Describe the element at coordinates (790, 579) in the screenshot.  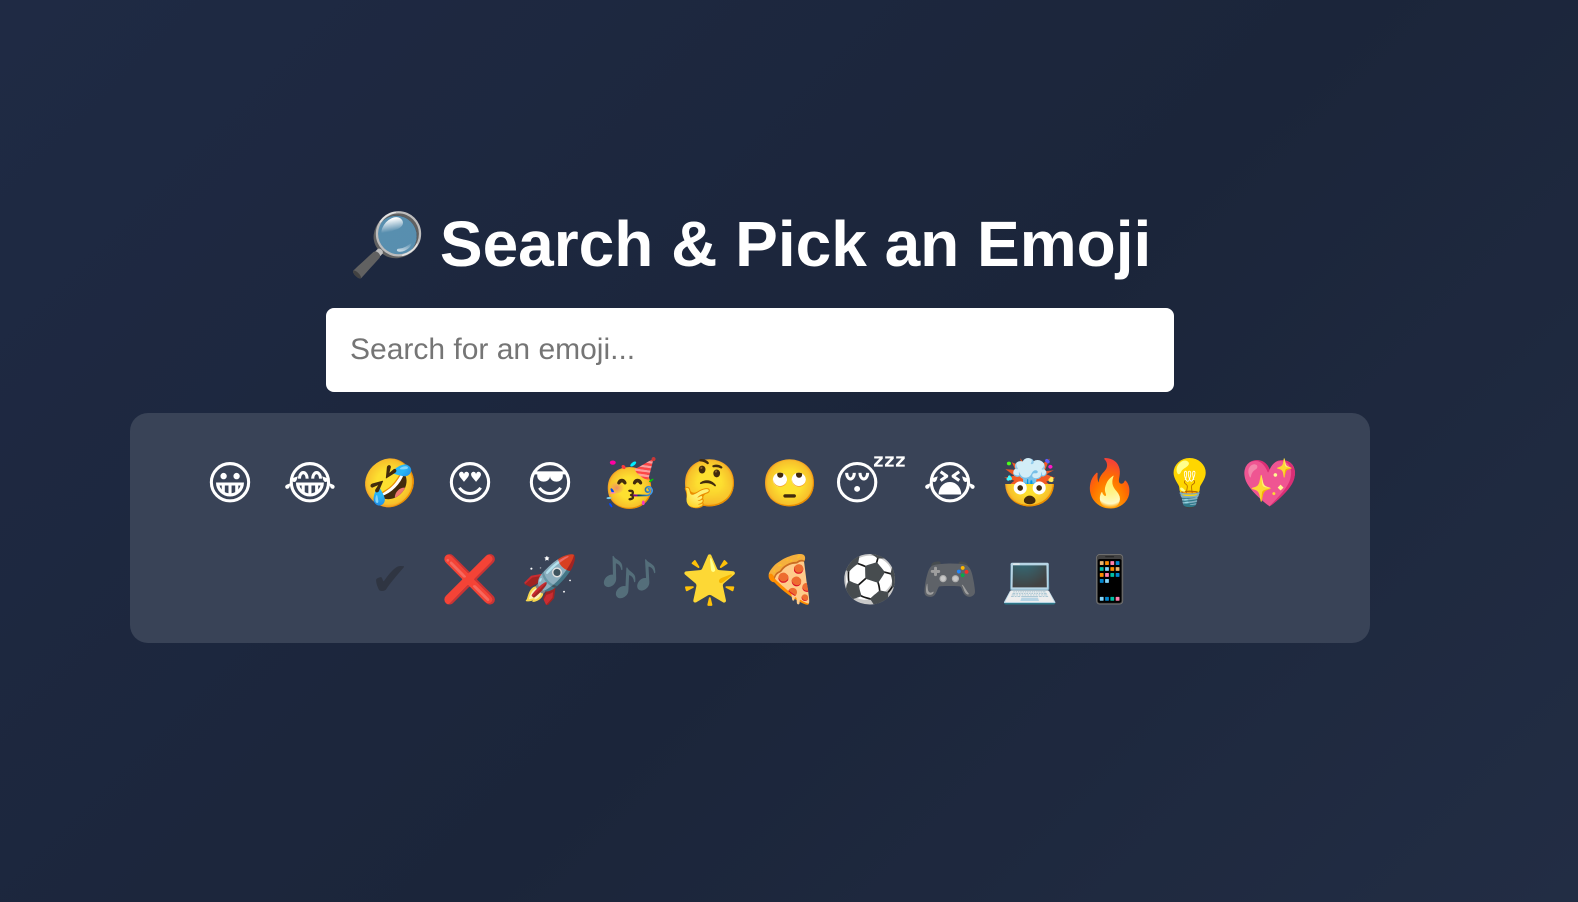
I see `emoji-pizza: 🍕` at that location.